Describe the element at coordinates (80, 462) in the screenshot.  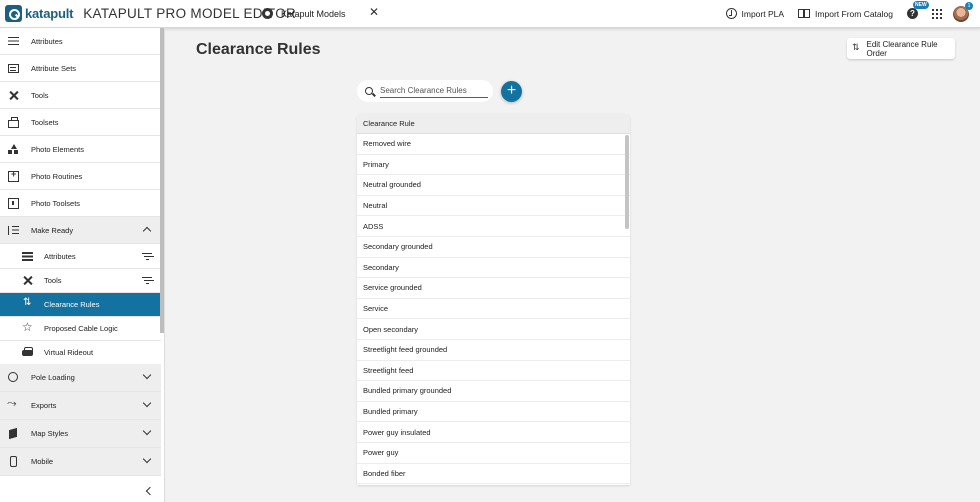
I see `sidebar-group-mobile: Mobile` at that location.